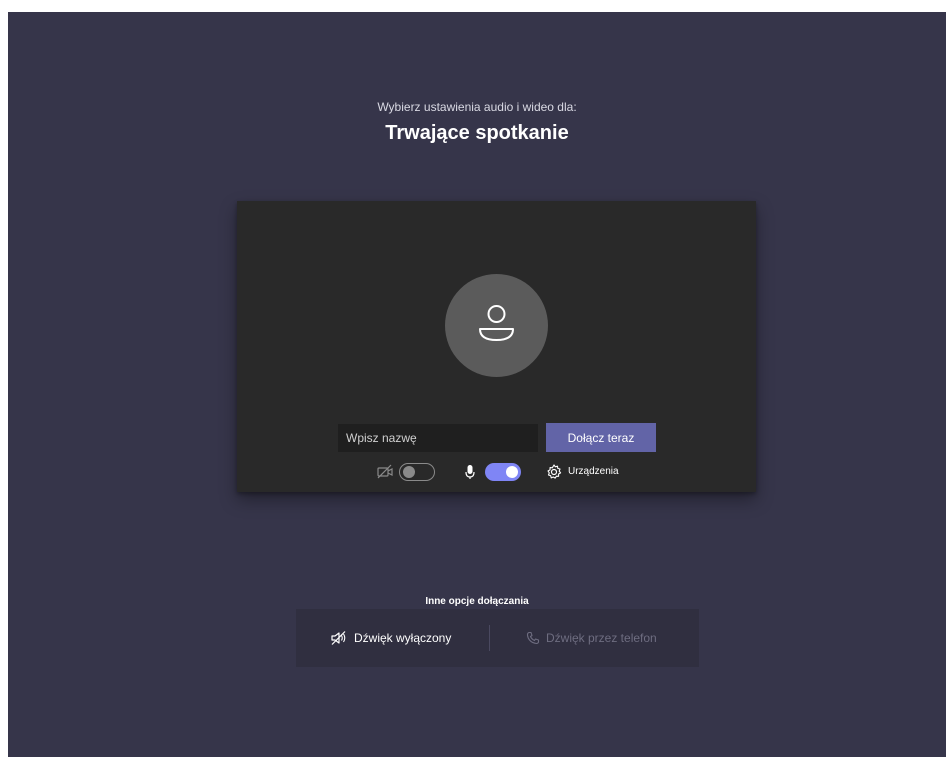 The image size is (946, 757). Describe the element at coordinates (385, 471) in the screenshot. I see `camera-off-icon` at that location.